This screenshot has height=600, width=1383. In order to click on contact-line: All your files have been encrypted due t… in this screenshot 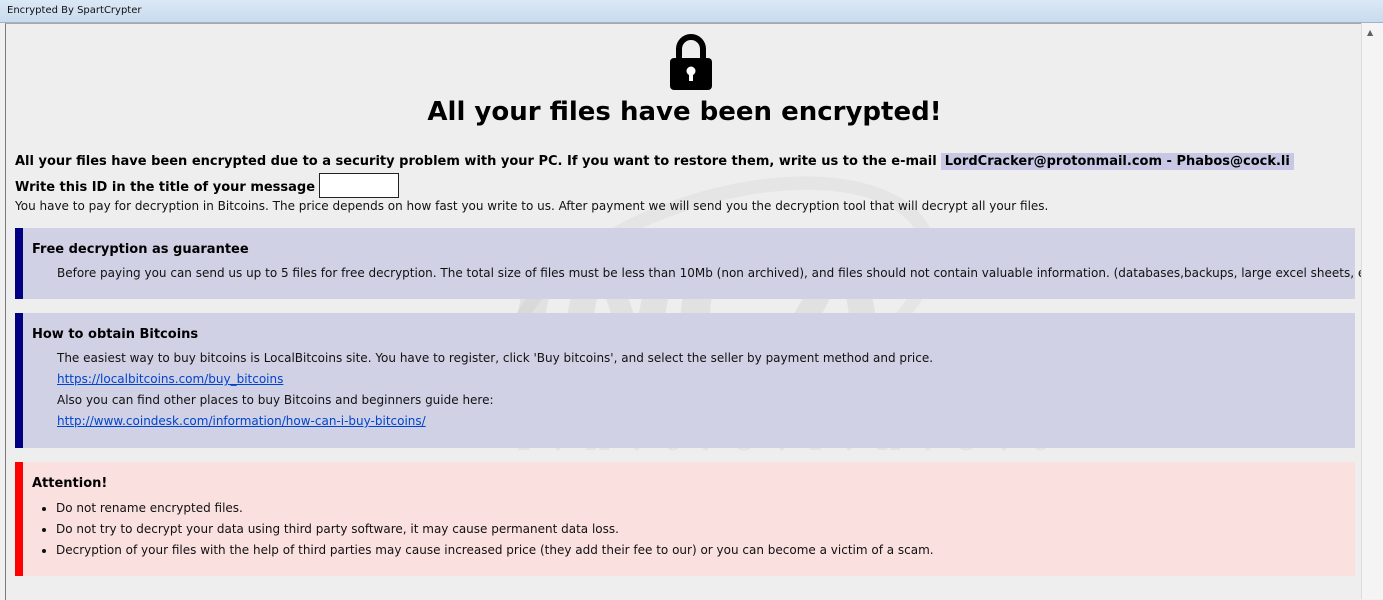, I will do `click(654, 161)`.